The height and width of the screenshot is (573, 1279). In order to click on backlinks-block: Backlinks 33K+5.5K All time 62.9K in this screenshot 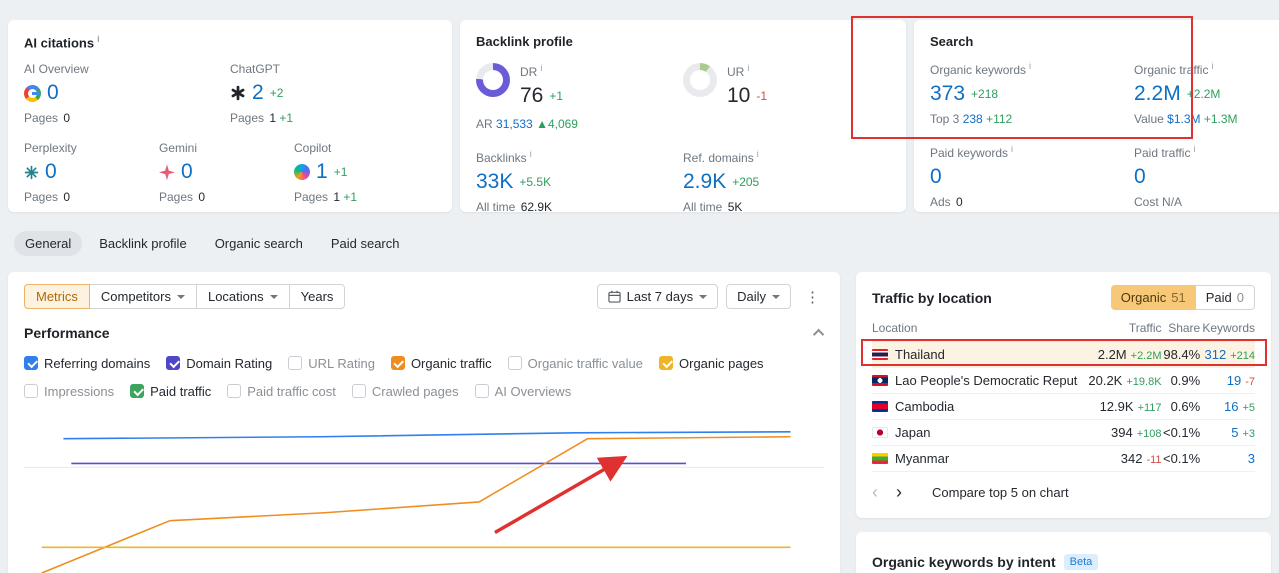, I will do `click(579, 181)`.